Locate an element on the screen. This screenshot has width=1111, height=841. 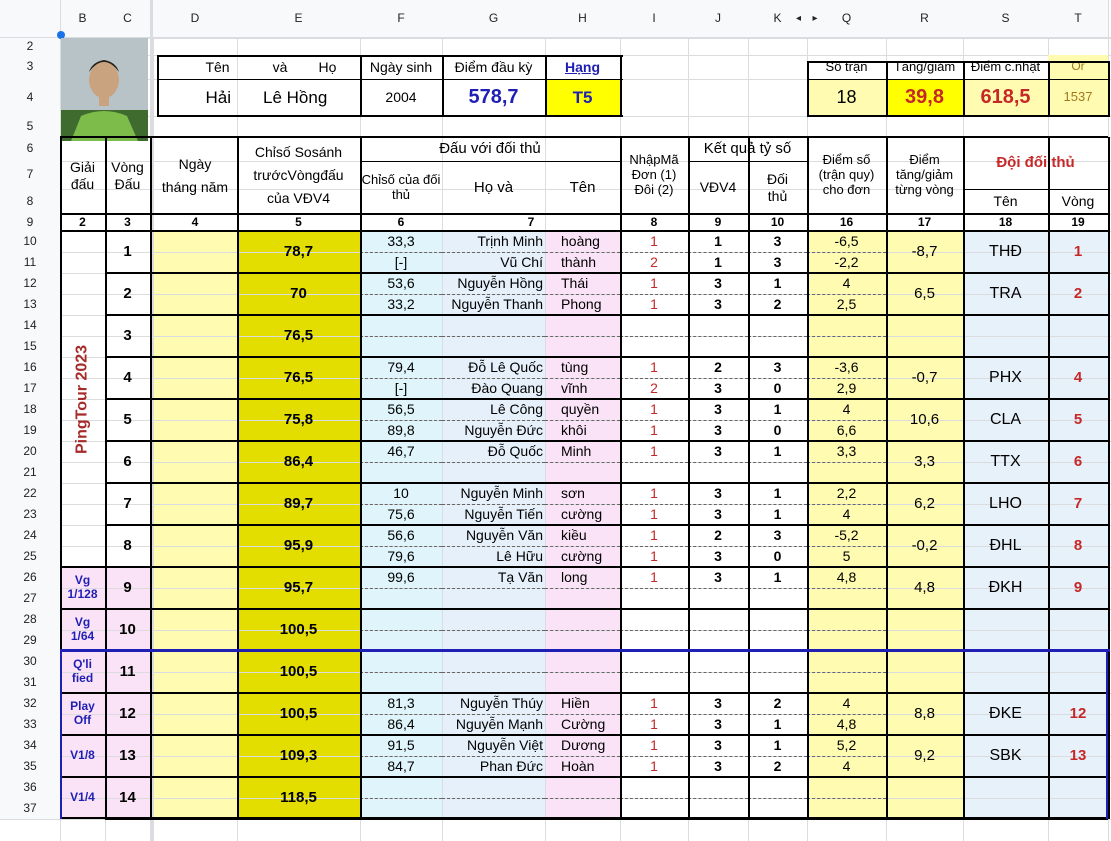
column-header-F: F is located at coordinates (401, 19).